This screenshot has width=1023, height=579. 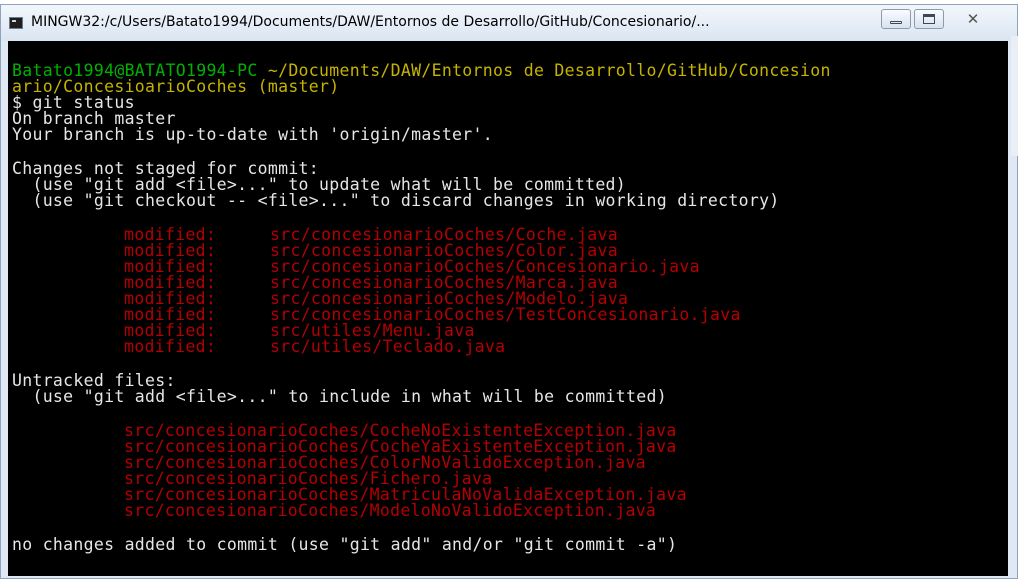 I want to click on maximize-button, so click(x=929, y=19).